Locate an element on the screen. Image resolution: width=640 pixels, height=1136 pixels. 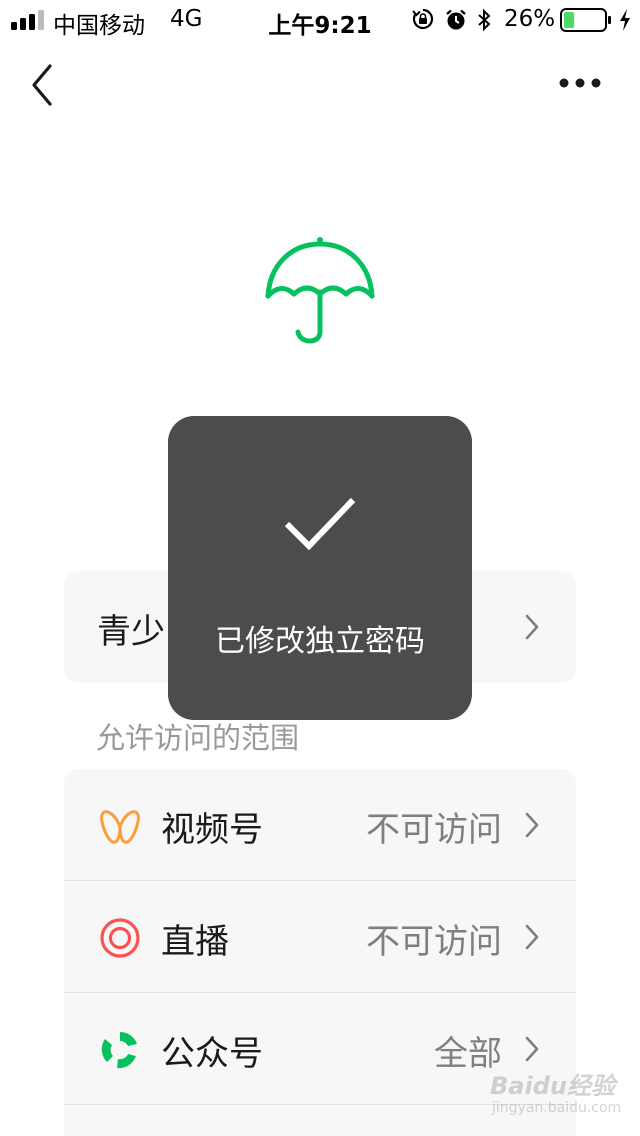
battery-percent: 26% is located at coordinates (530, 19).